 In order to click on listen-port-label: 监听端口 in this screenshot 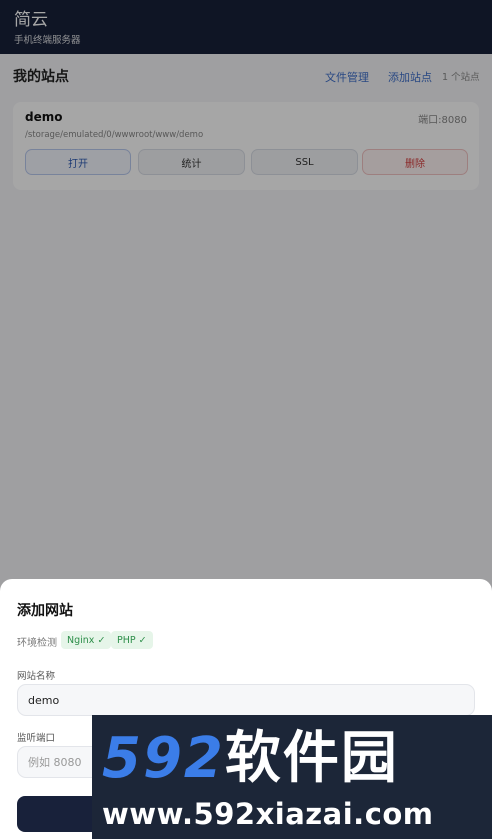, I will do `click(36, 738)`.